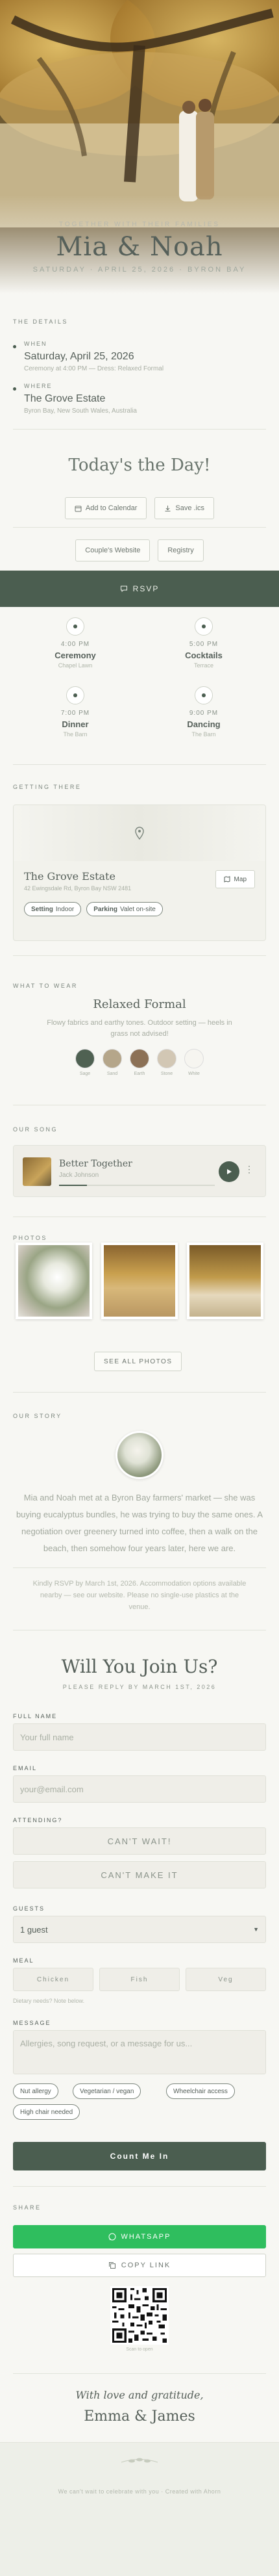 The image size is (279, 2576). I want to click on add-to-calendar-button: Add to Calendar, so click(105, 508).